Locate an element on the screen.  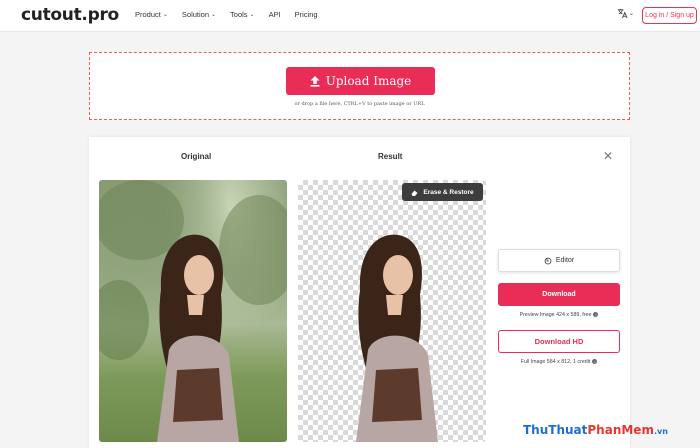
watermark-part2: PhanMem is located at coordinates (620, 430).